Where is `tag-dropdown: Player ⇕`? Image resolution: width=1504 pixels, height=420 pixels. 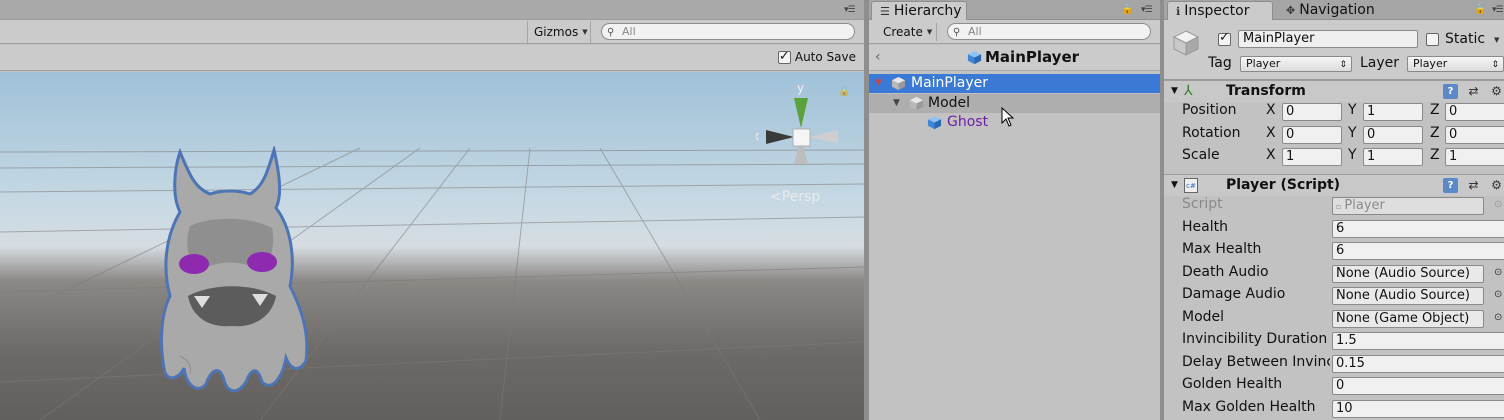 tag-dropdown: Player ⇕ is located at coordinates (1296, 64).